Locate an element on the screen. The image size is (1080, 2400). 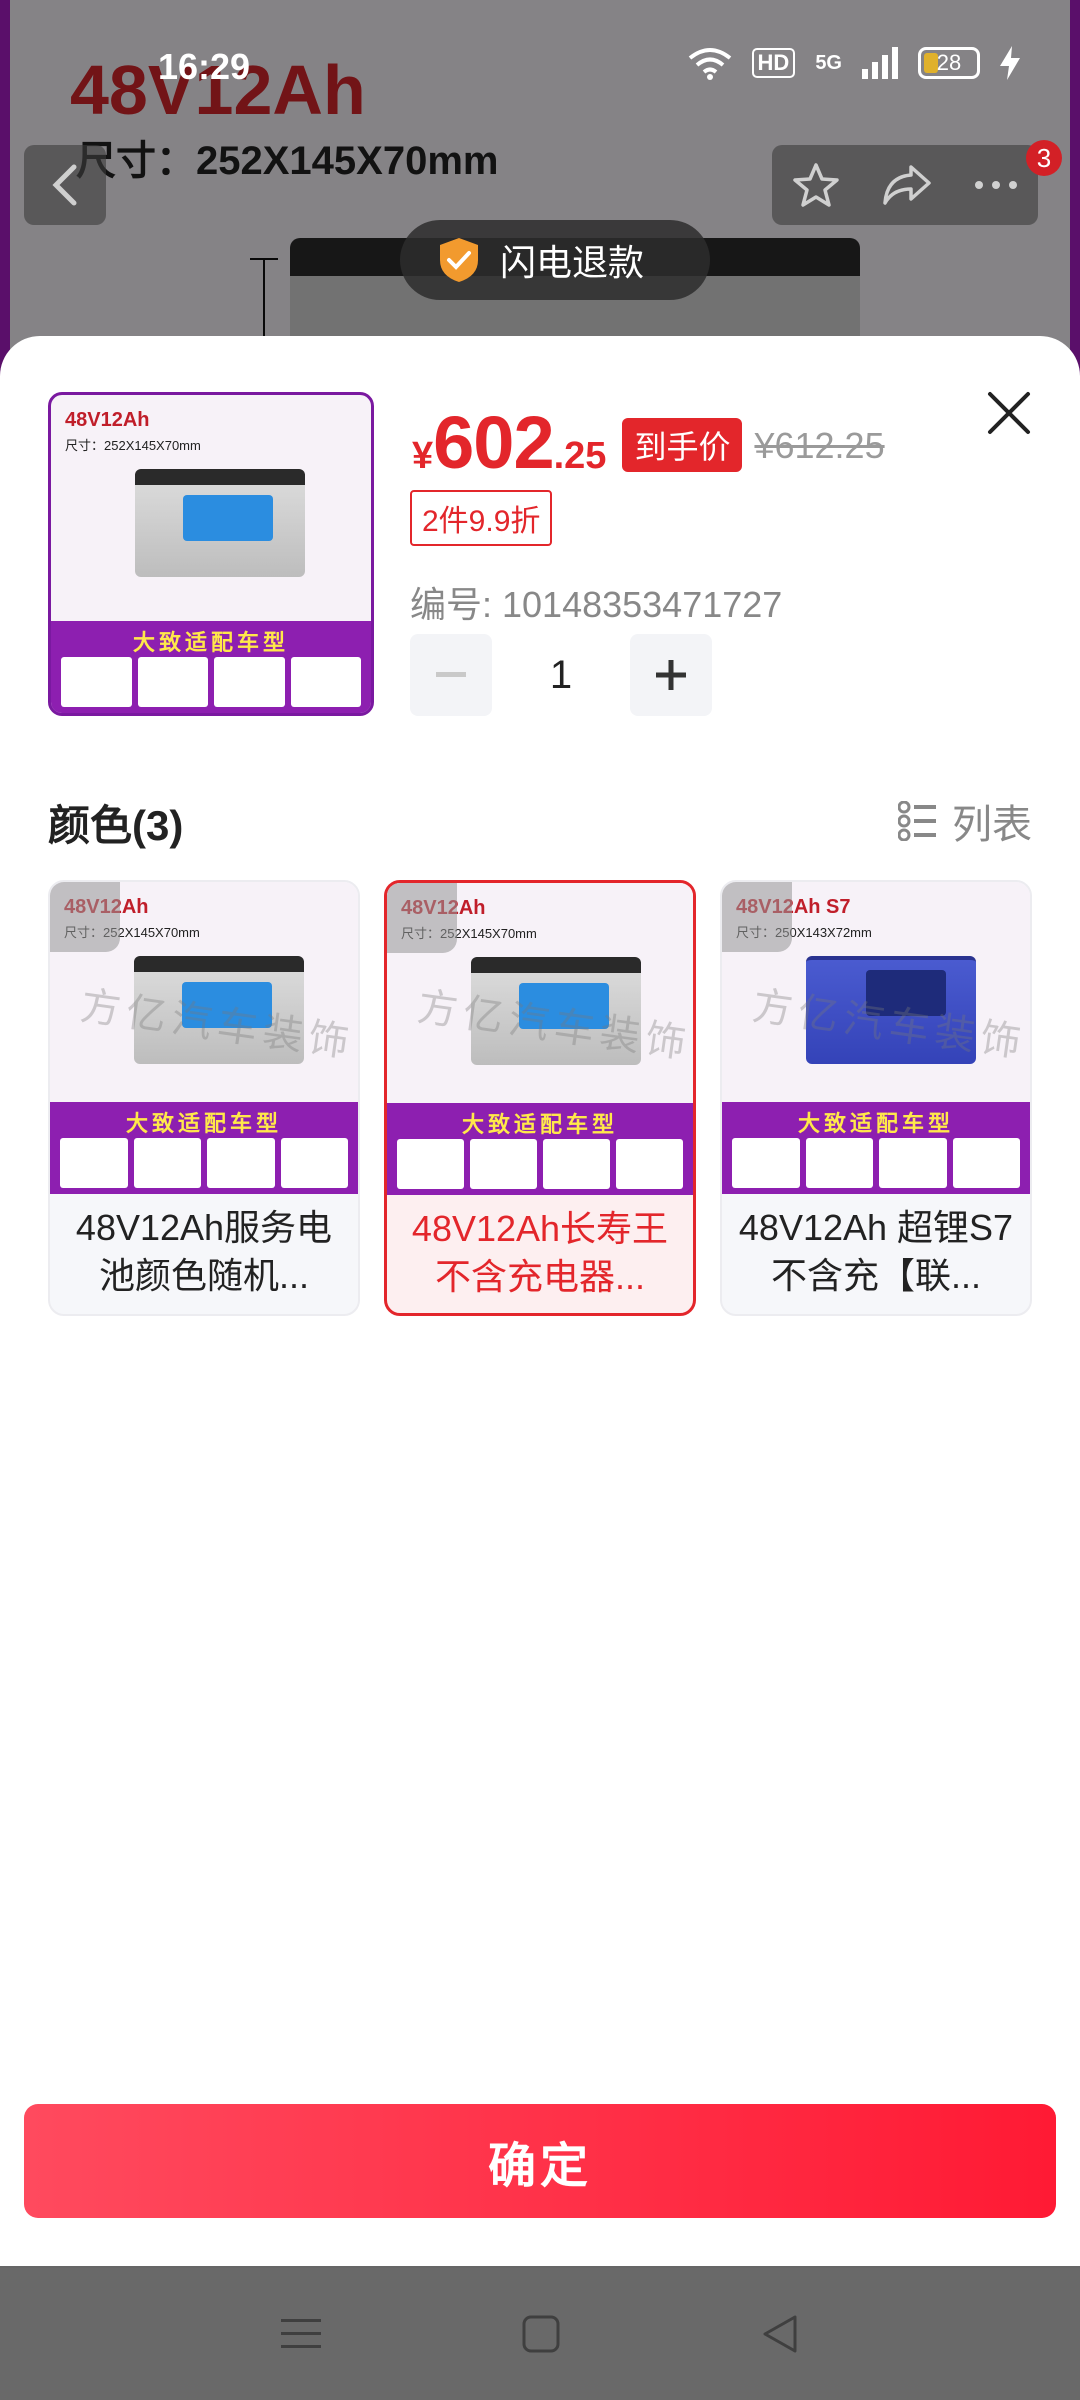
option-image: 48V12Ah S7 尺寸：250X143X72mm 方亿汽车装饰 大致适配车型 is located at coordinates (876, 1038).